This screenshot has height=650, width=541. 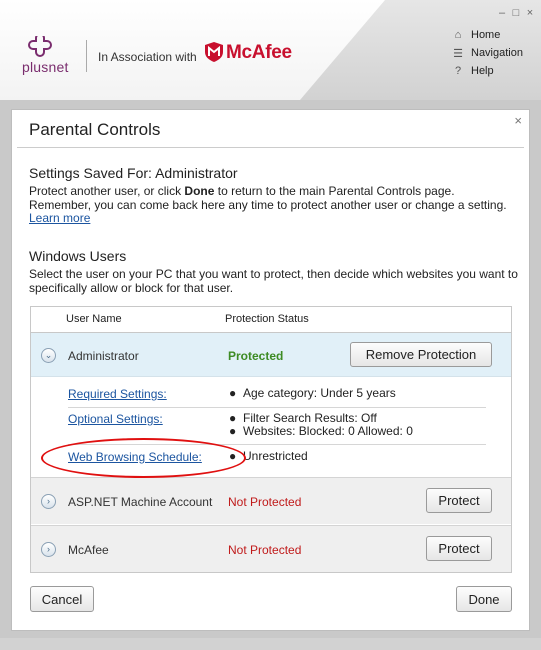 What do you see at coordinates (319, 393) in the screenshot?
I see `required-value-text: Age category: Under 5 years` at bounding box center [319, 393].